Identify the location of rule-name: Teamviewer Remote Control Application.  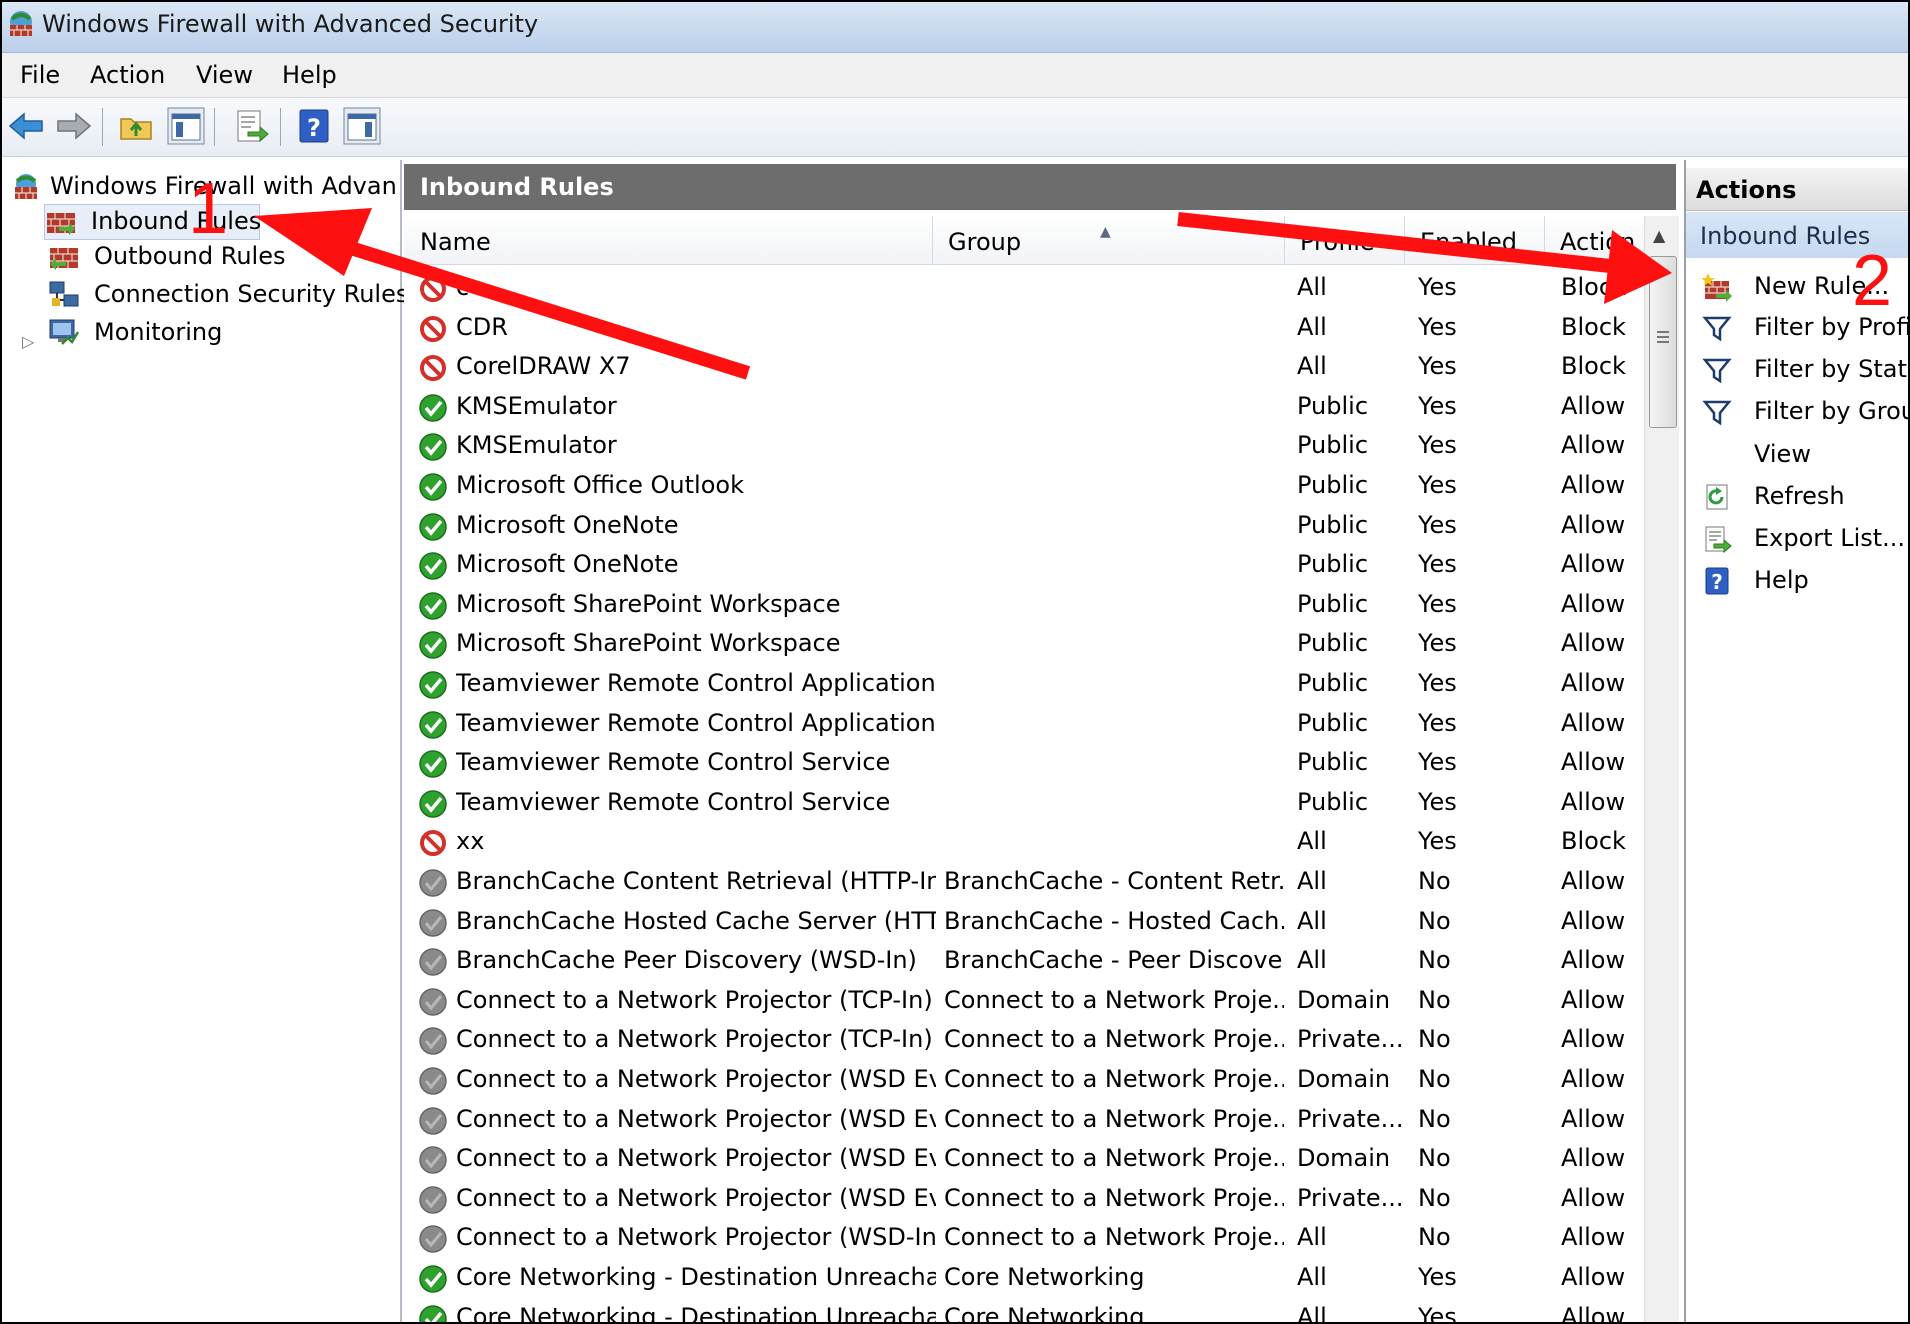
(696, 683).